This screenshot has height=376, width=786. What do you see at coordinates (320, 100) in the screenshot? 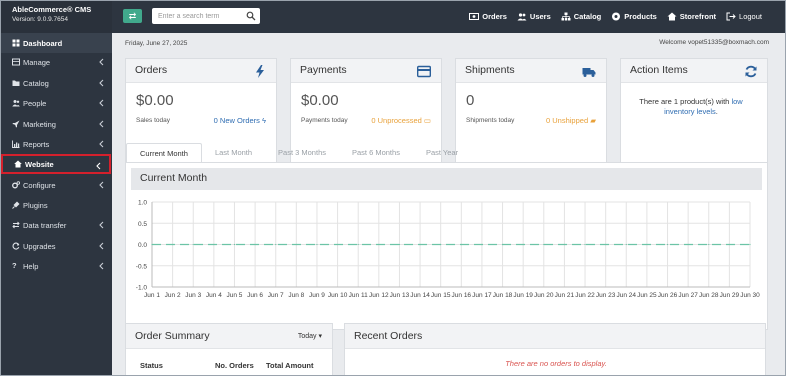
I see `payments-value: $0.00` at bounding box center [320, 100].